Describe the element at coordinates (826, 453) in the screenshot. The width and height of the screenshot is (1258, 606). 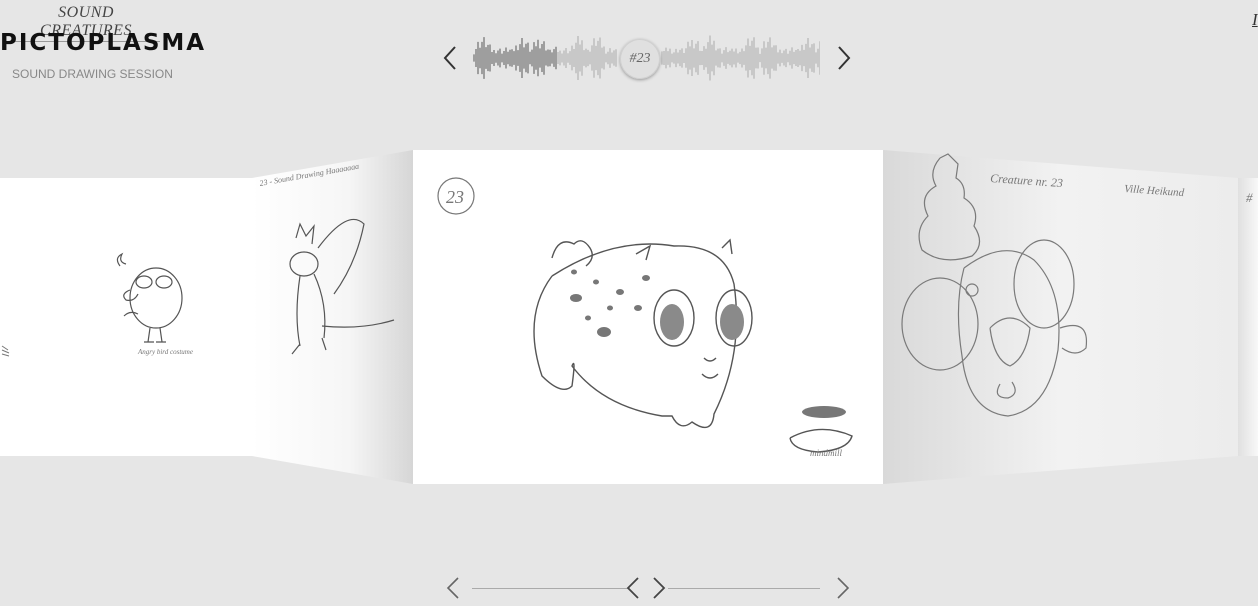
I see `drawing-signature: mindmill` at that location.